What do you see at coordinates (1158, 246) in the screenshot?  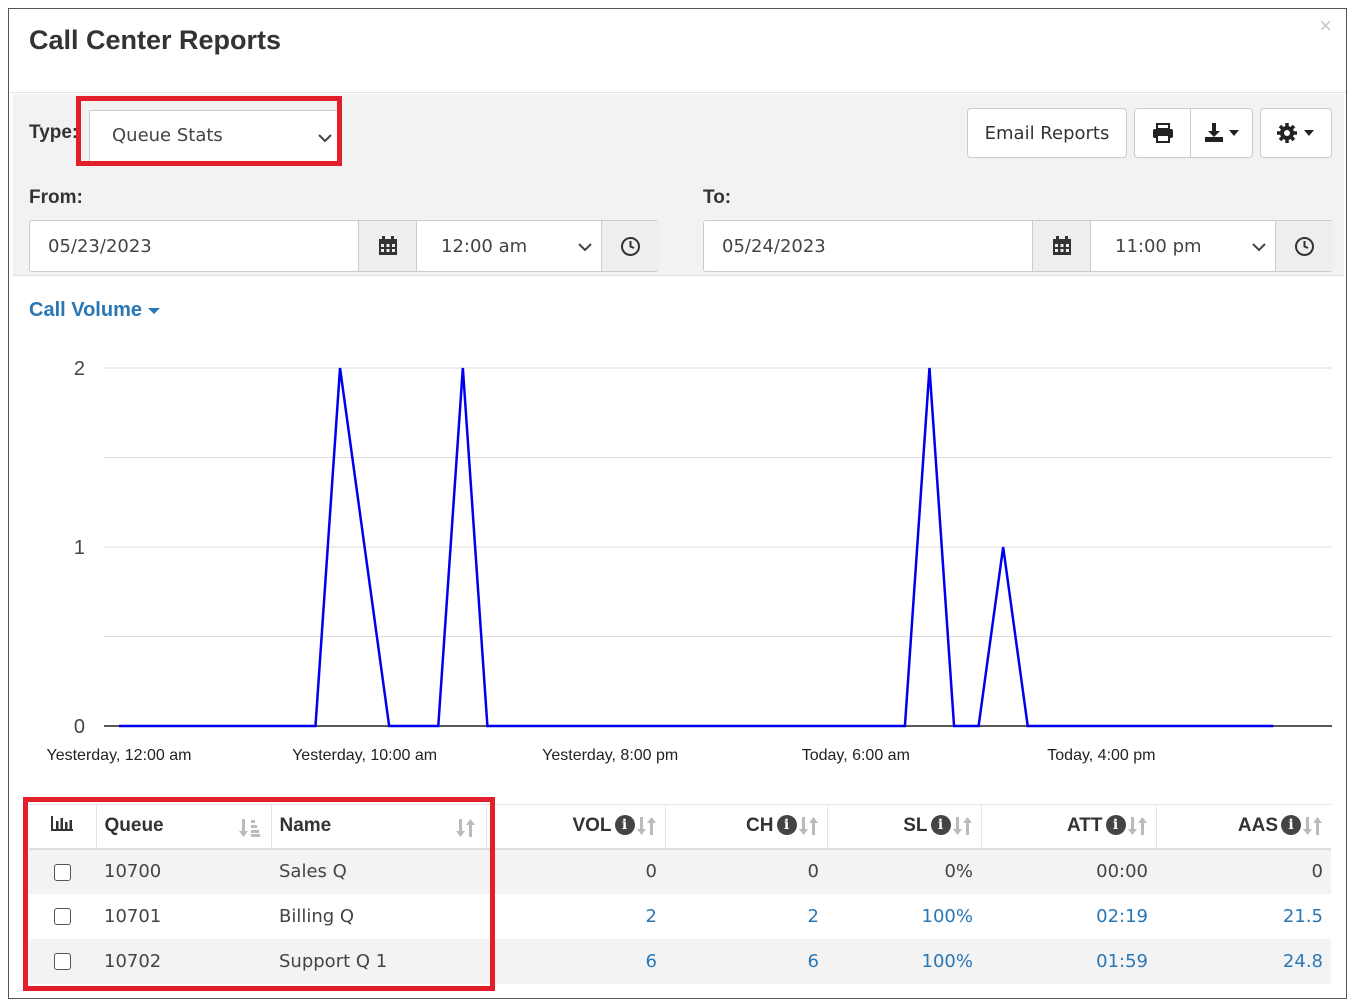 I see `to-time-value: 11:00 pm` at bounding box center [1158, 246].